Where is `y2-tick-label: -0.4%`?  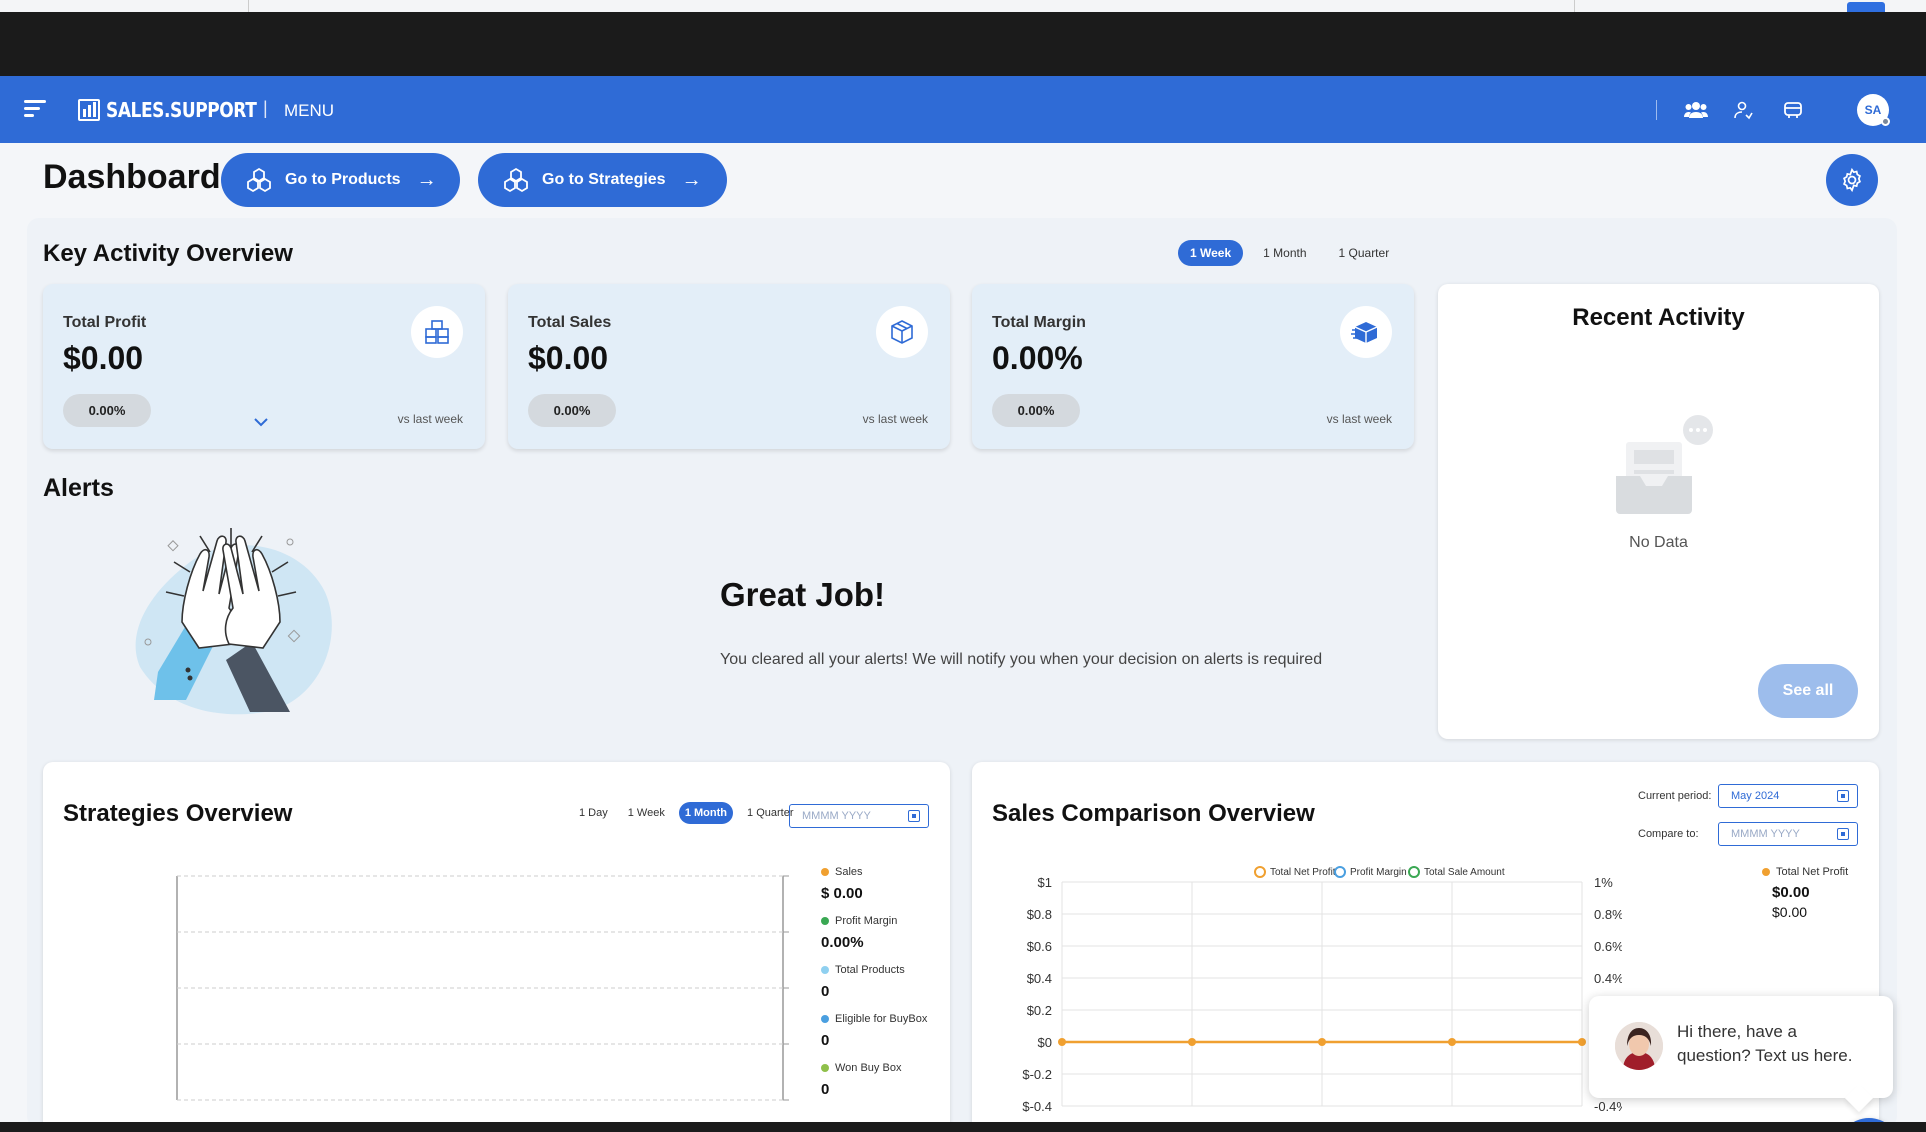
y2-tick-label: -0.4% is located at coordinates (1608, 1106).